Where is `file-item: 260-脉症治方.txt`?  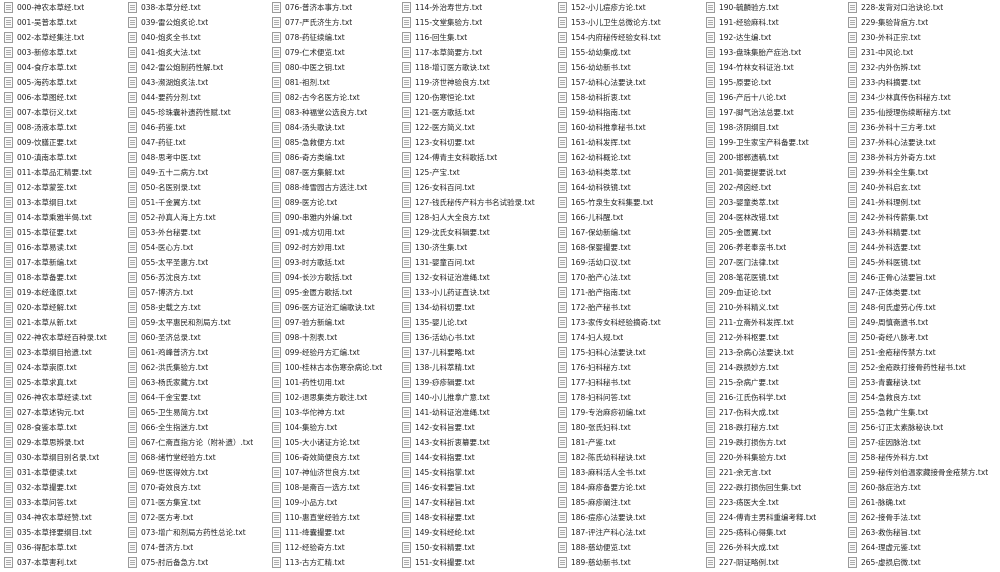
file-item: 260-脉症治方.txt is located at coordinates (921, 487).